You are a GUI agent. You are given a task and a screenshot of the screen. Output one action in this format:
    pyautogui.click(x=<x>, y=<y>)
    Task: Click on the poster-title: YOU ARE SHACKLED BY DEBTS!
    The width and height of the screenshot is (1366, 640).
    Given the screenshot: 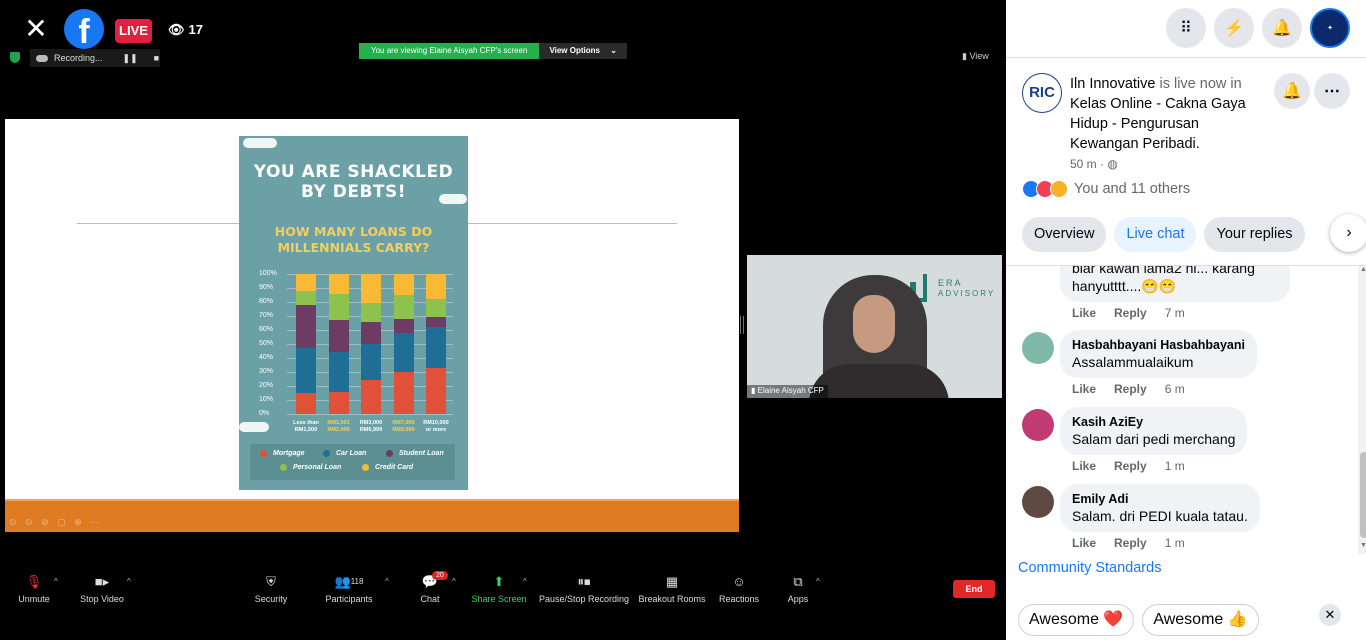 What is the action you would take?
    pyautogui.click(x=353, y=182)
    